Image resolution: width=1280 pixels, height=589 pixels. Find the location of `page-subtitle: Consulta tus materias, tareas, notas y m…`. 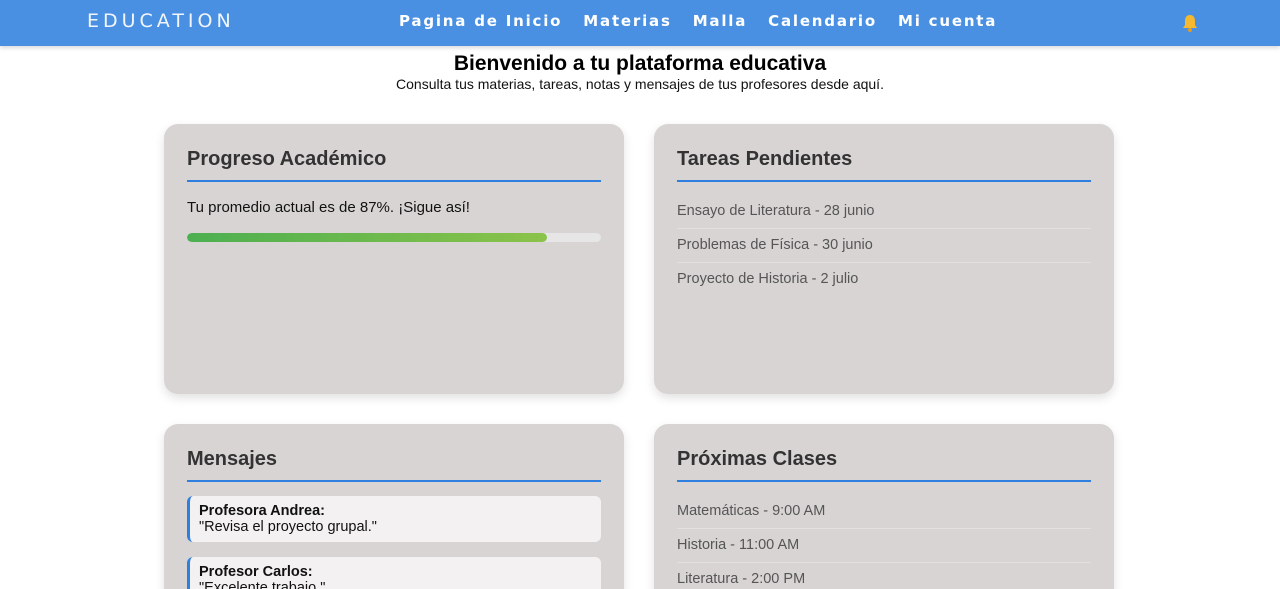

page-subtitle: Consulta tus materias, tareas, notas y m… is located at coordinates (640, 84).